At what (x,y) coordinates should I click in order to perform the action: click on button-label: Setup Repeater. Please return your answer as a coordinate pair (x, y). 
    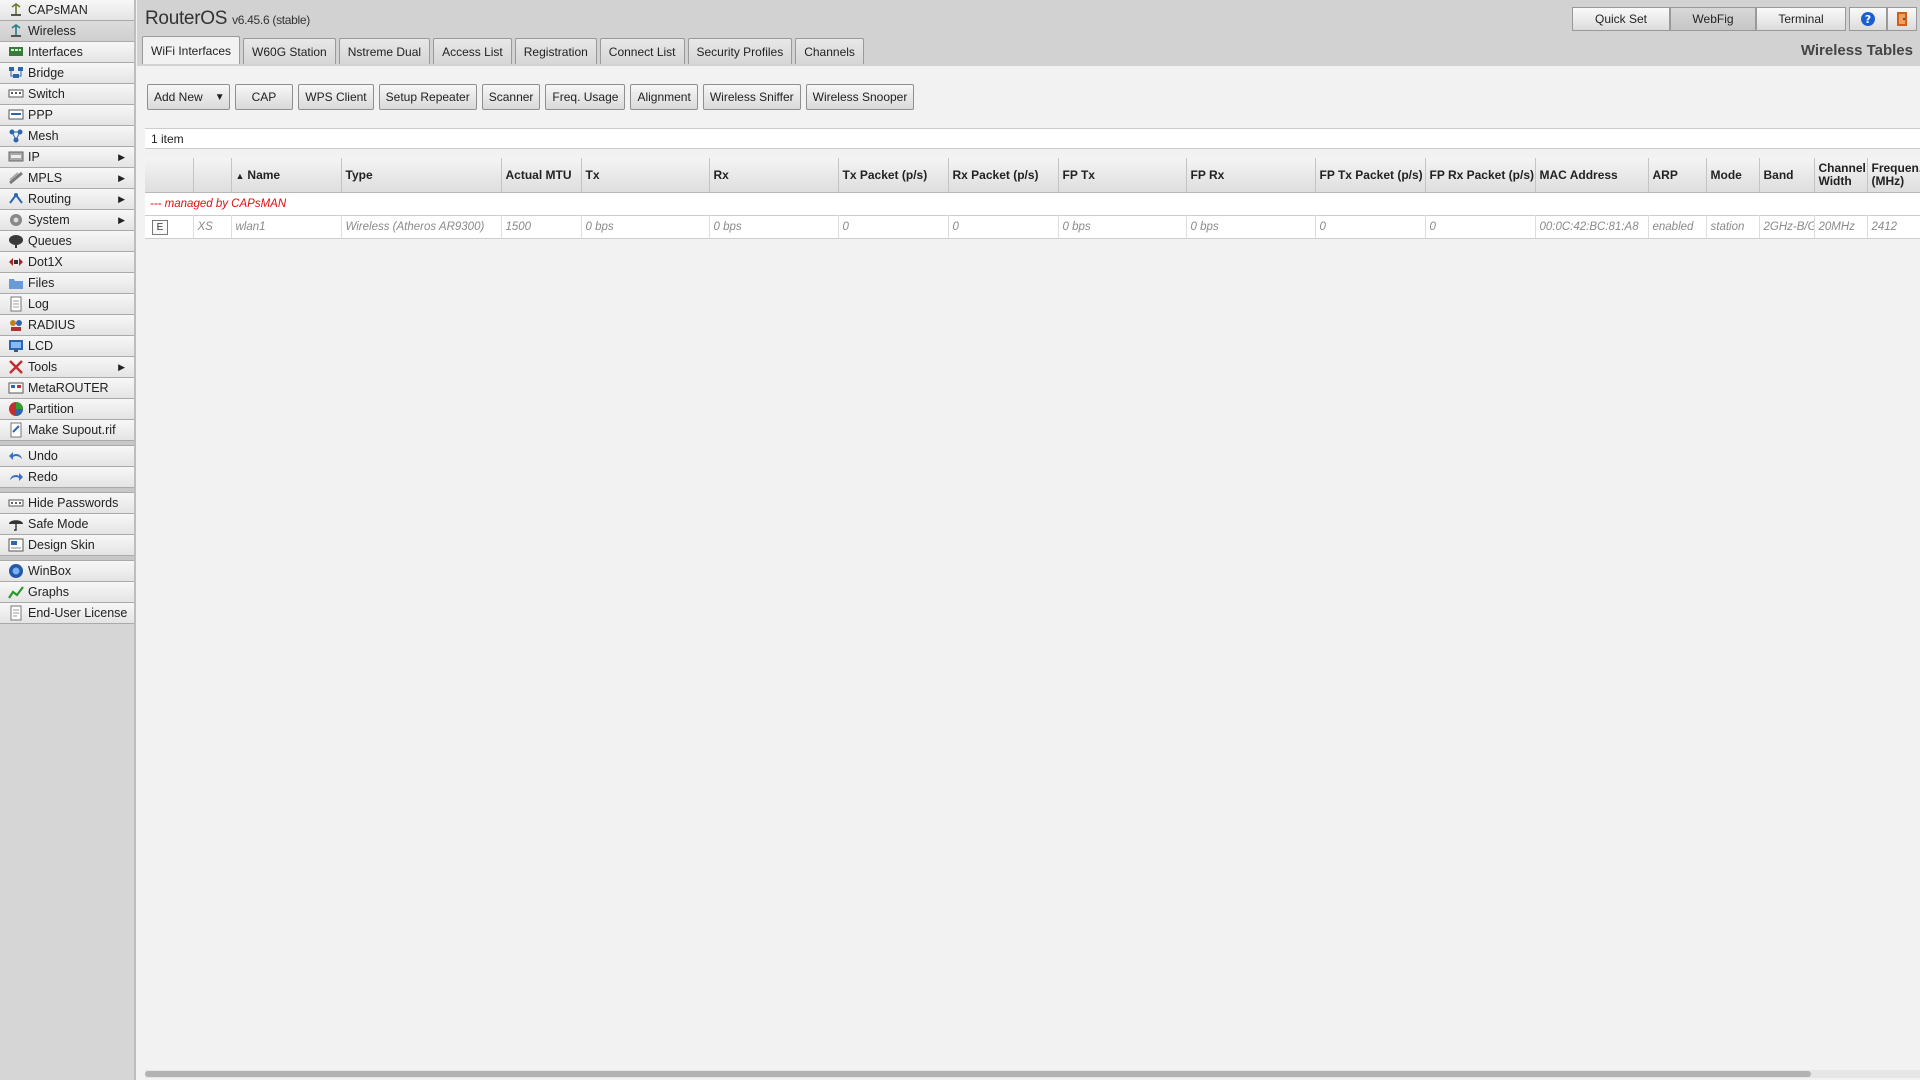
    Looking at the image, I should click on (427, 97).